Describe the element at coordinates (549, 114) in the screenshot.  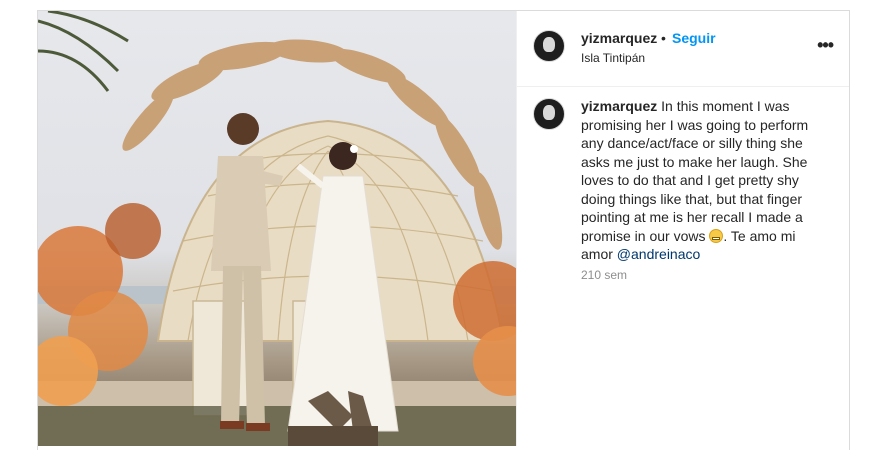
I see `caption-avatar` at that location.